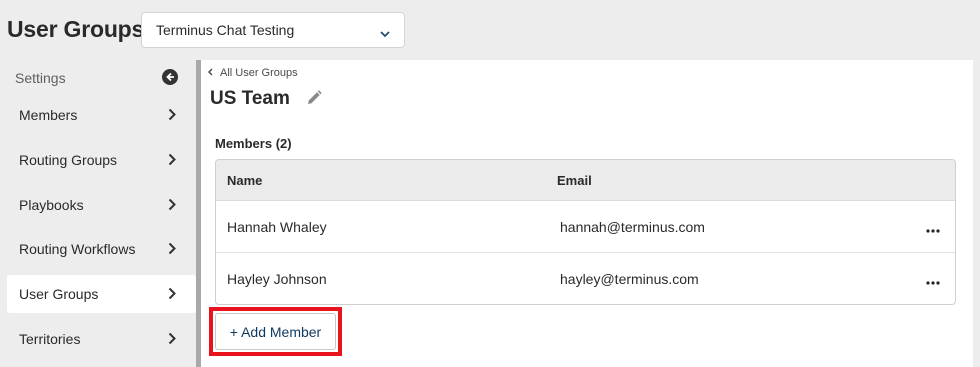 The height and width of the screenshot is (367, 980). I want to click on sidebar-item-members: Members, so click(101, 115).